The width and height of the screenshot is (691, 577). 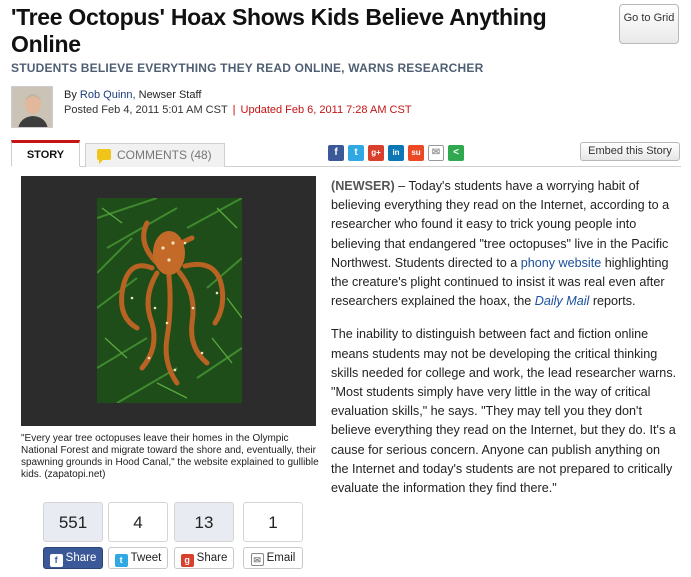 I want to click on embed-story-button: Embed this Story, so click(x=630, y=151).